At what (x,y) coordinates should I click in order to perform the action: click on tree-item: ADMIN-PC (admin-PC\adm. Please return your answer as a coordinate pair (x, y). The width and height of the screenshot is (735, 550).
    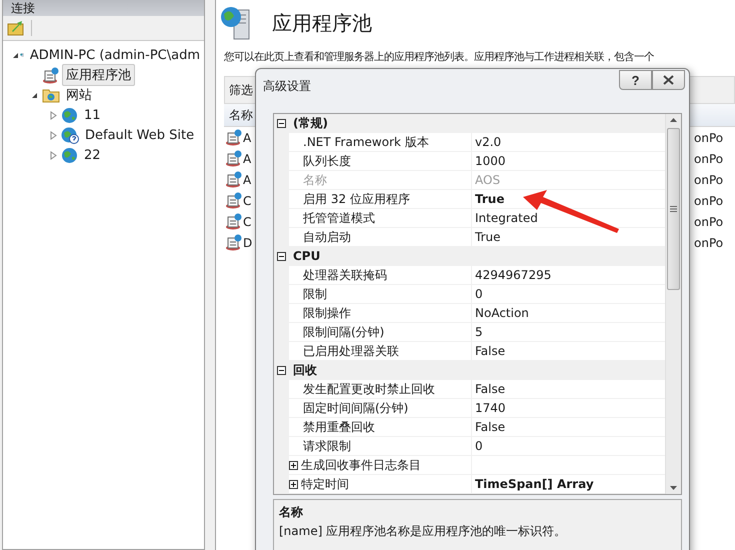
    Looking at the image, I should click on (115, 55).